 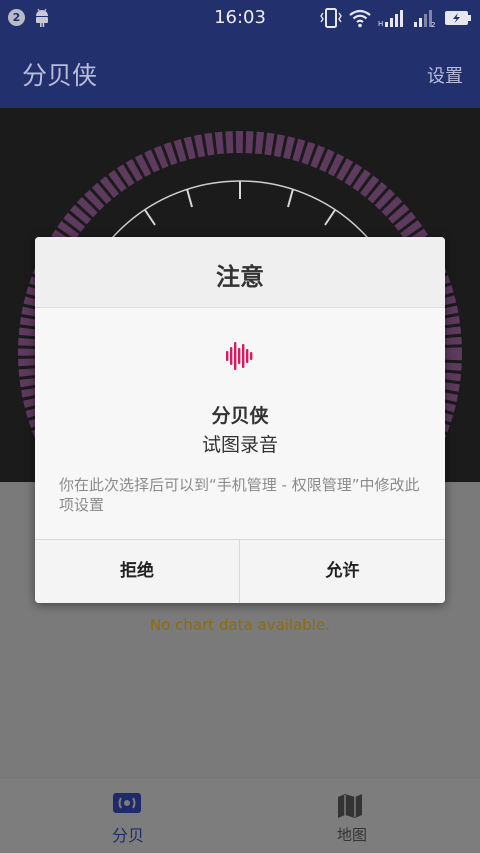 I want to click on map-icon, so click(x=350, y=808).